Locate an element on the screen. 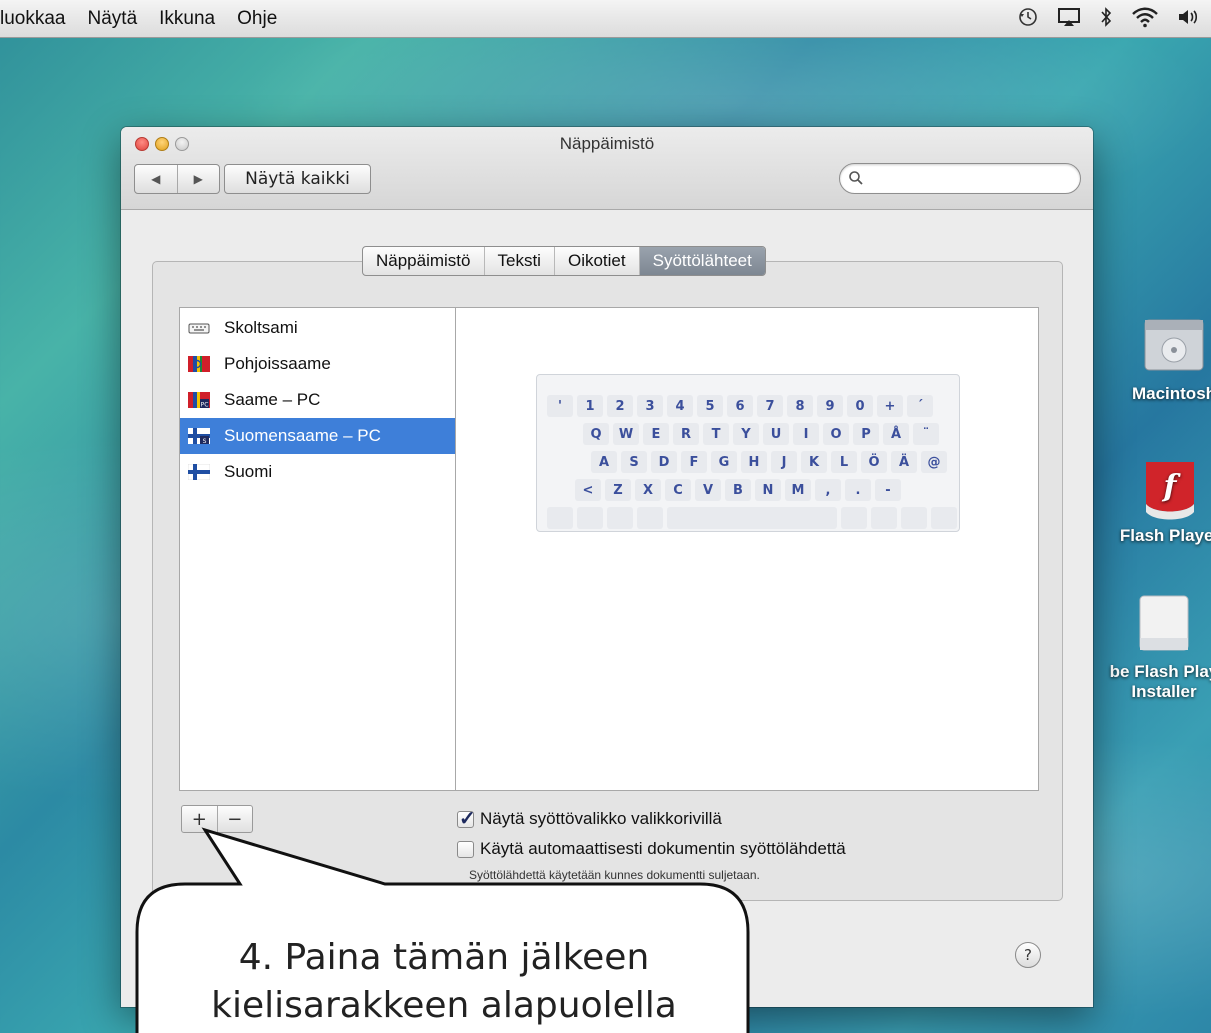 The height and width of the screenshot is (1033, 1211). keyboard-icon is located at coordinates (199, 328).